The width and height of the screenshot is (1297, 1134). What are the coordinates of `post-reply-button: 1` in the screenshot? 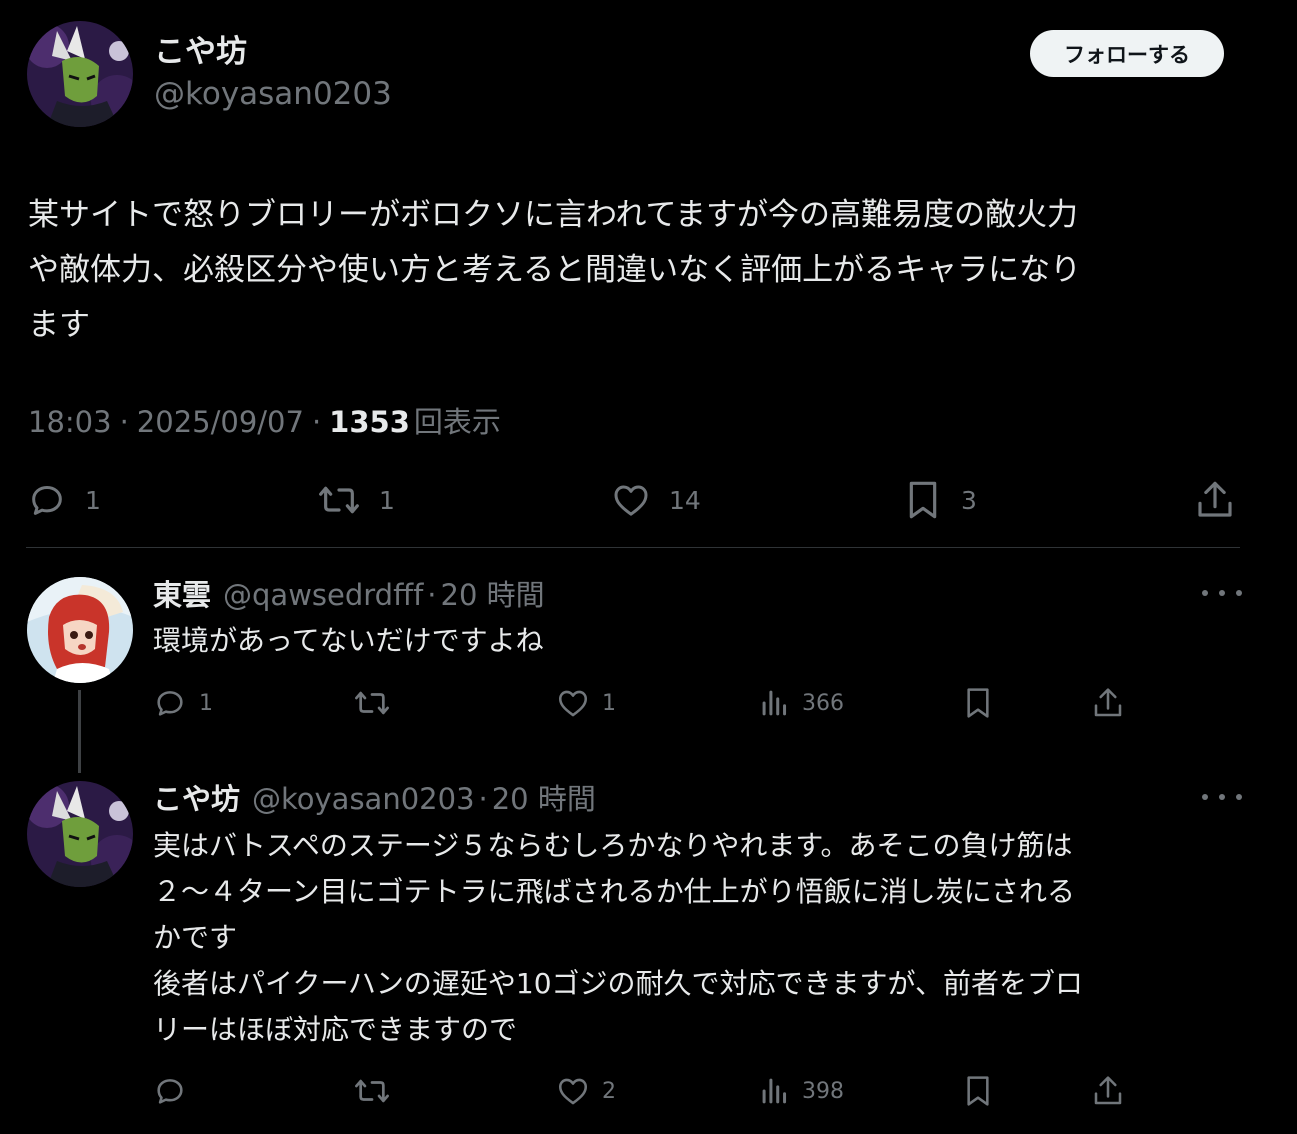 It's located at (64, 500).